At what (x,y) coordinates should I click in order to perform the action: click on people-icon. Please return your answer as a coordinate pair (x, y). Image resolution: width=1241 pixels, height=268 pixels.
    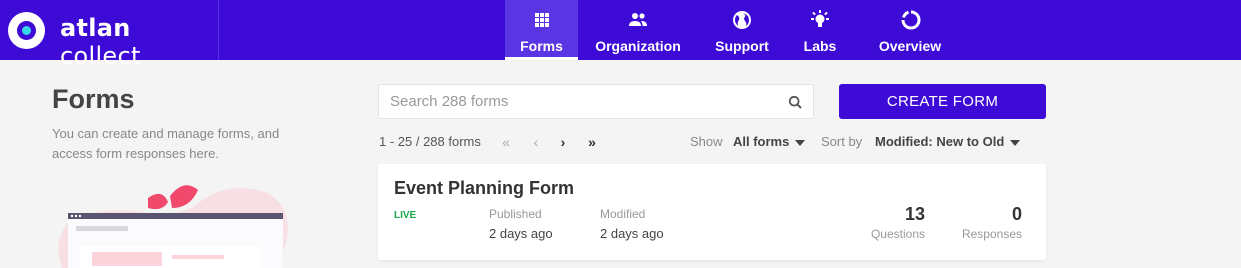
    Looking at the image, I should click on (638, 19).